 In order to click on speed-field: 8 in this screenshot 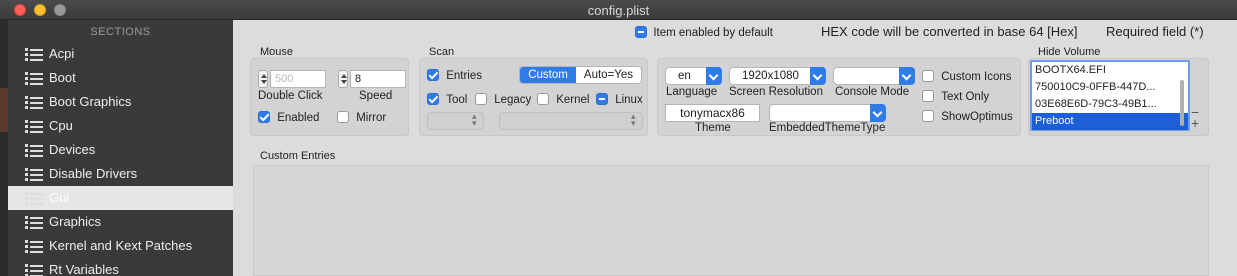, I will do `click(378, 79)`.